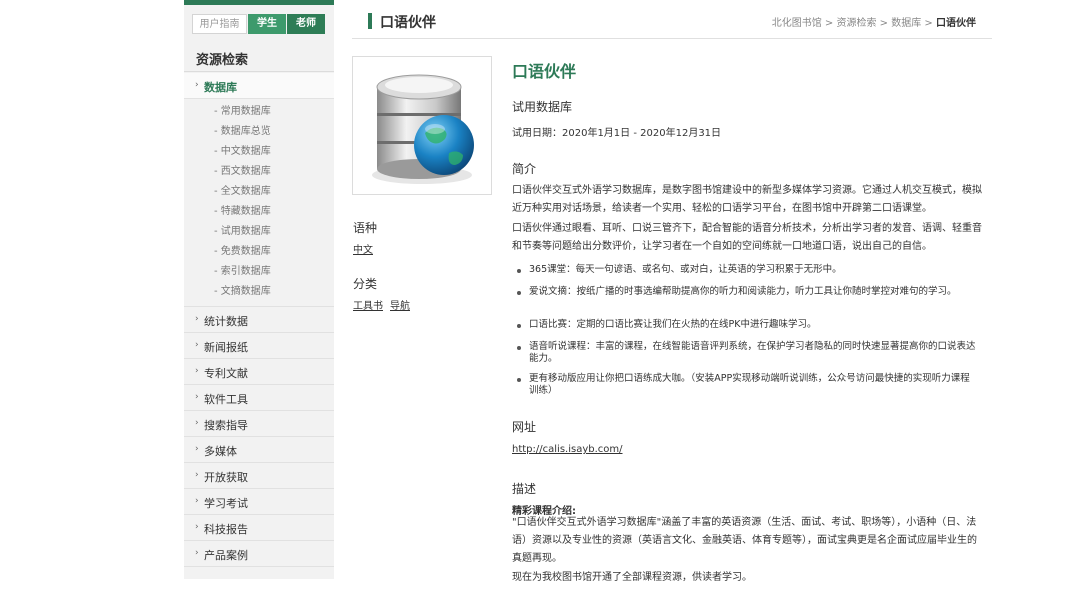 This screenshot has width=1080, height=593. What do you see at coordinates (524, 169) in the screenshot?
I see `intro-heading: 简介` at bounding box center [524, 169].